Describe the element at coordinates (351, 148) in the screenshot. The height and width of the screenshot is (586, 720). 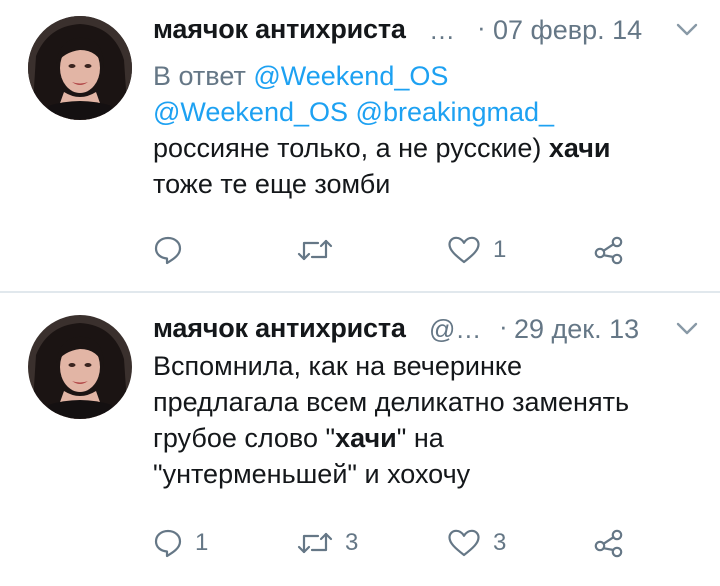
I see `text-fragment: россияне только, а не русские)` at that location.